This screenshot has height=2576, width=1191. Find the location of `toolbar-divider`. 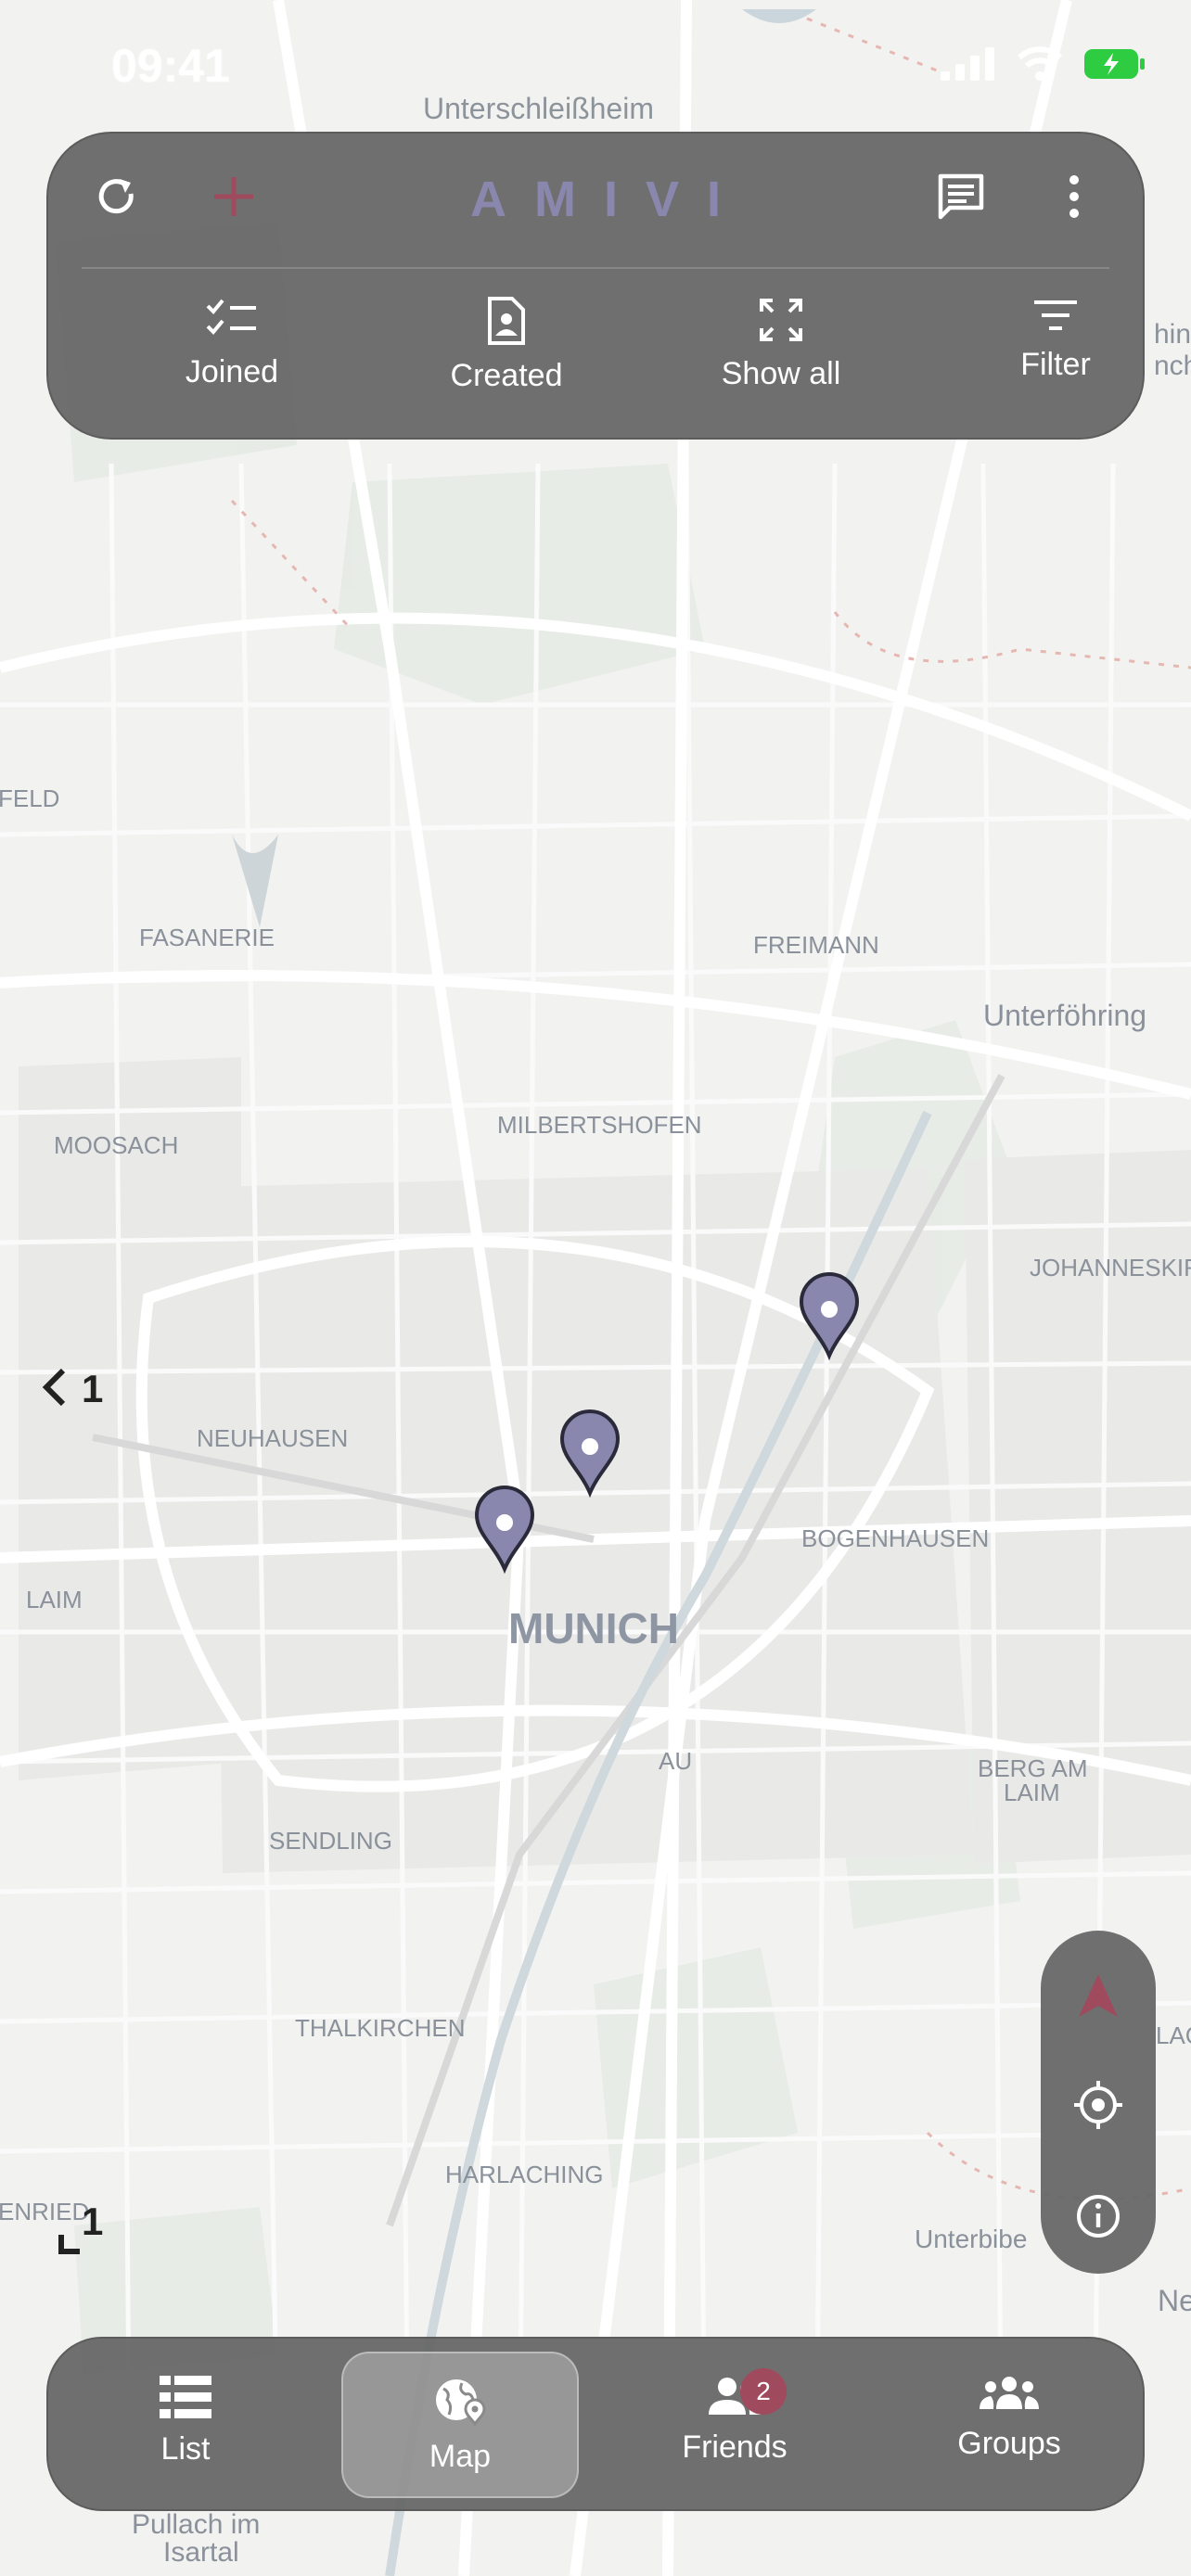

toolbar-divider is located at coordinates (595, 268).